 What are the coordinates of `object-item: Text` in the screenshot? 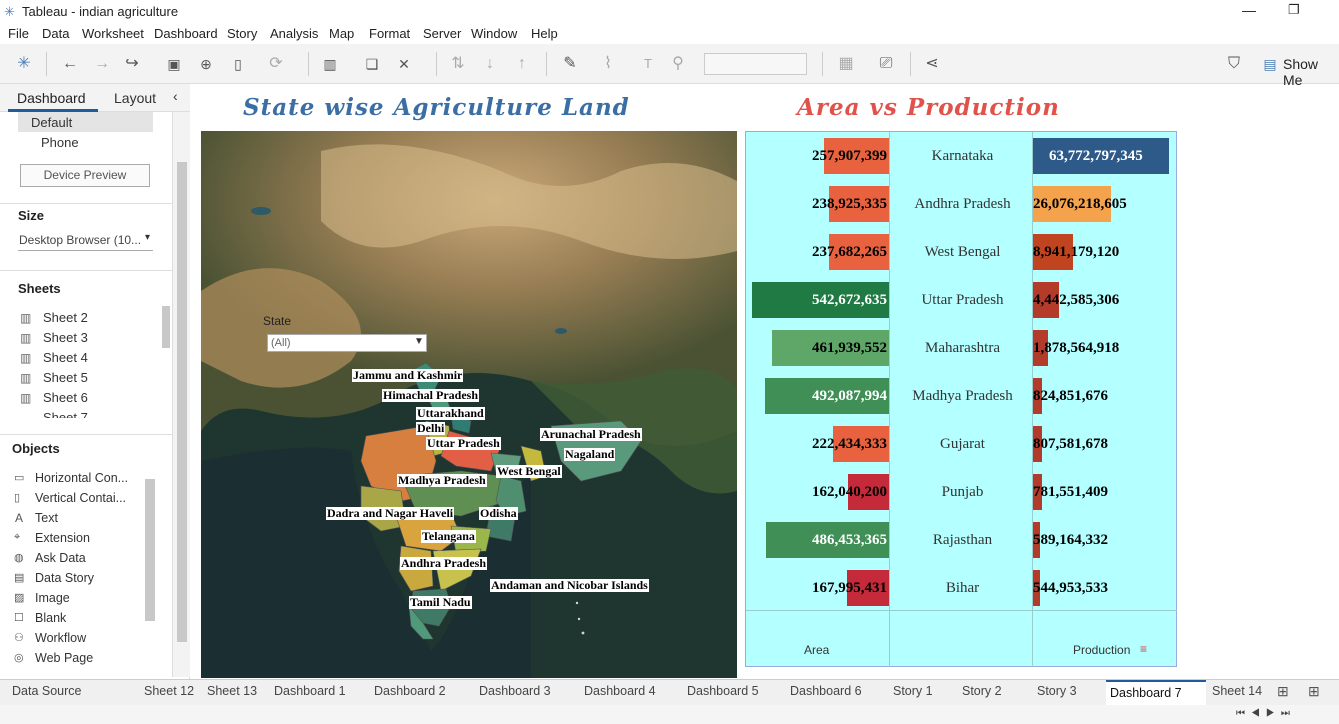 It's located at (46, 518).